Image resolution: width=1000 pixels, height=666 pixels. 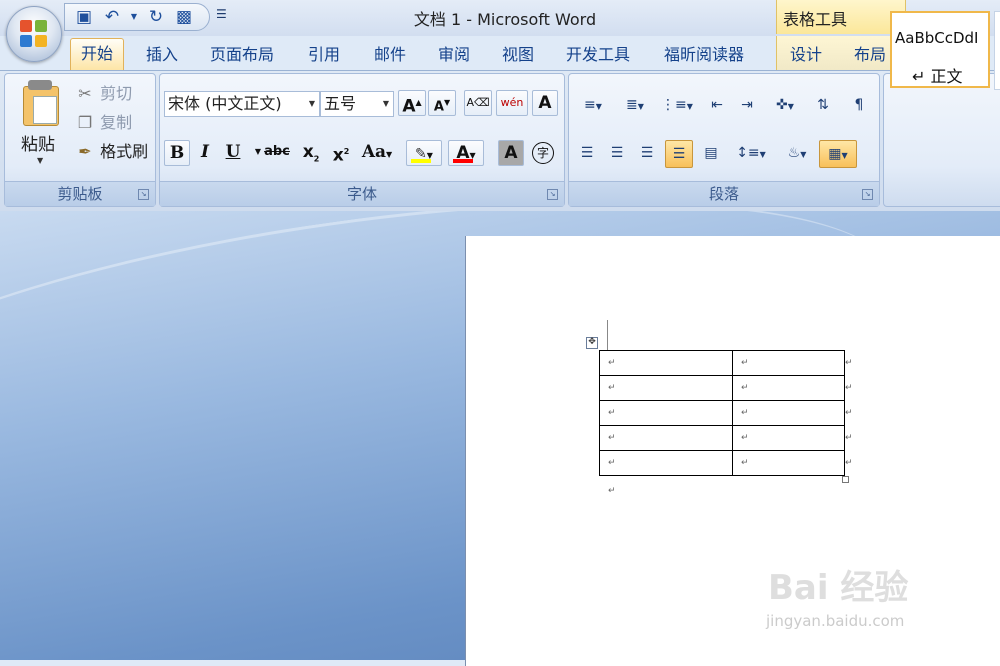 What do you see at coordinates (162, 55) in the screenshot?
I see `tab-insert: 插入` at bounding box center [162, 55].